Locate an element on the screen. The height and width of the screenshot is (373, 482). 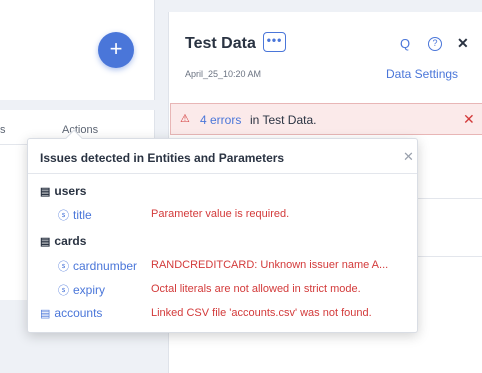
entity-accounts: ▤ accounts is located at coordinates (71, 313).